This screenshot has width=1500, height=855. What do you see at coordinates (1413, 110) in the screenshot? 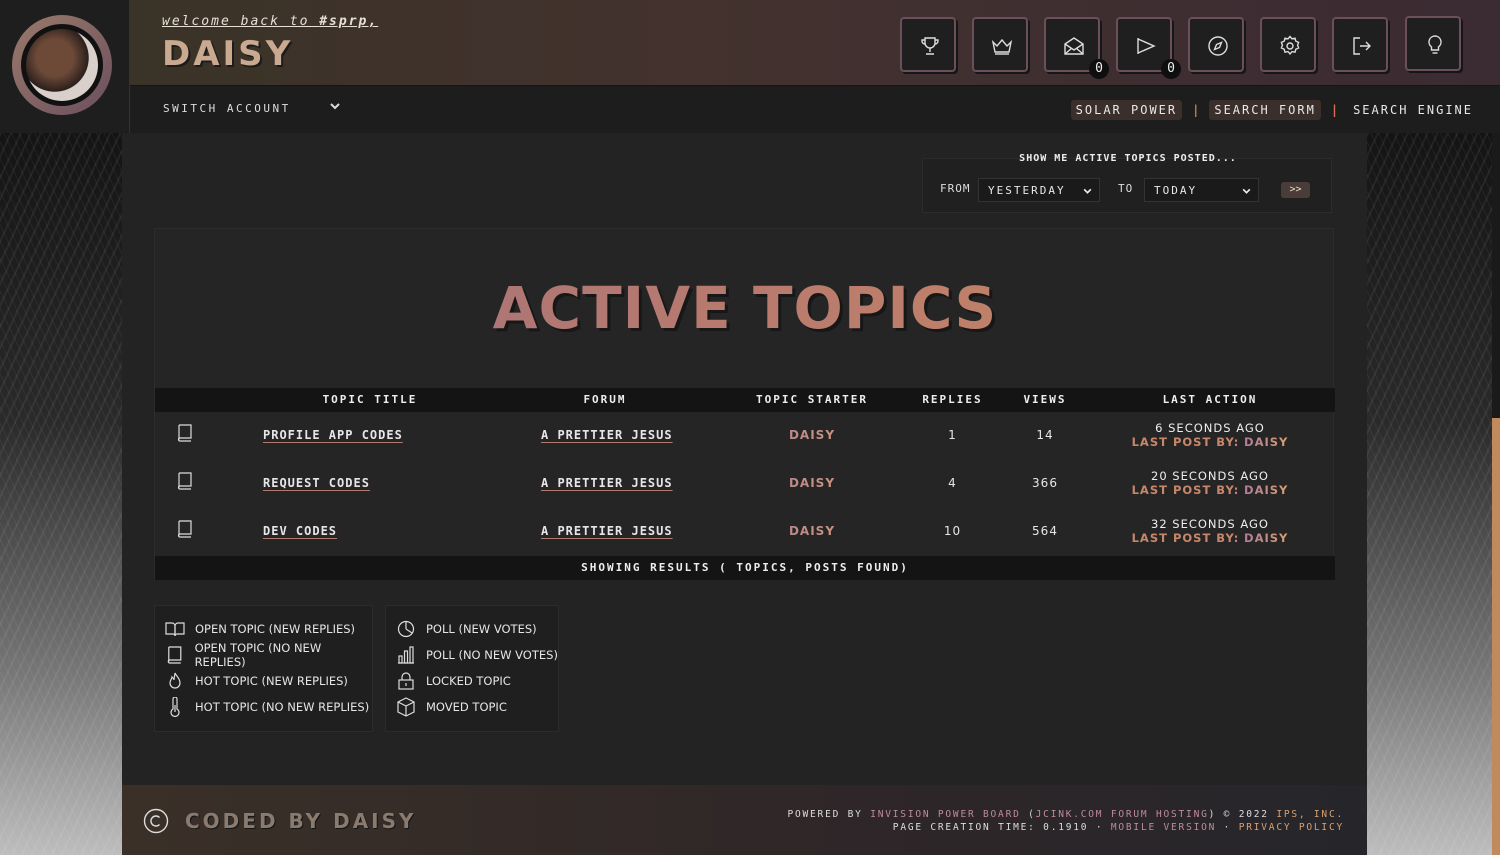
I see `nav-link-search-engine: SEARCH ENGINE` at bounding box center [1413, 110].